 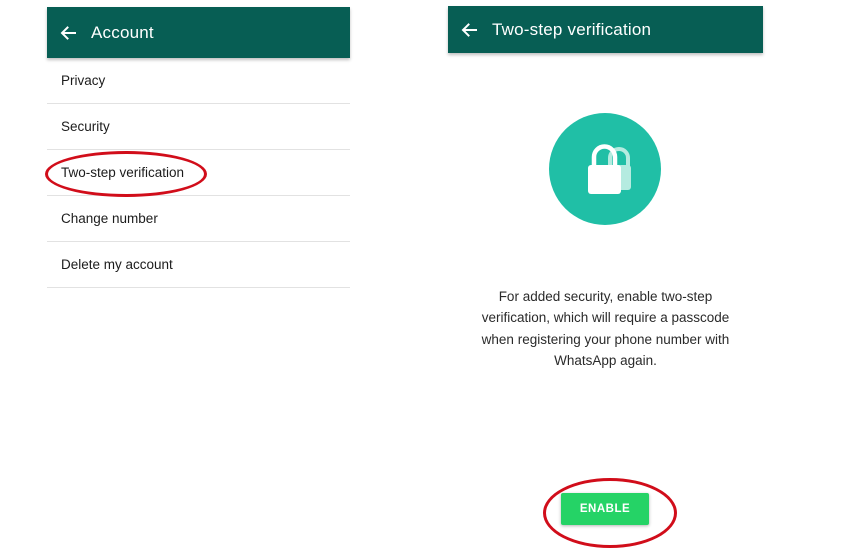 I want to click on lock-icon, so click(x=609, y=169).